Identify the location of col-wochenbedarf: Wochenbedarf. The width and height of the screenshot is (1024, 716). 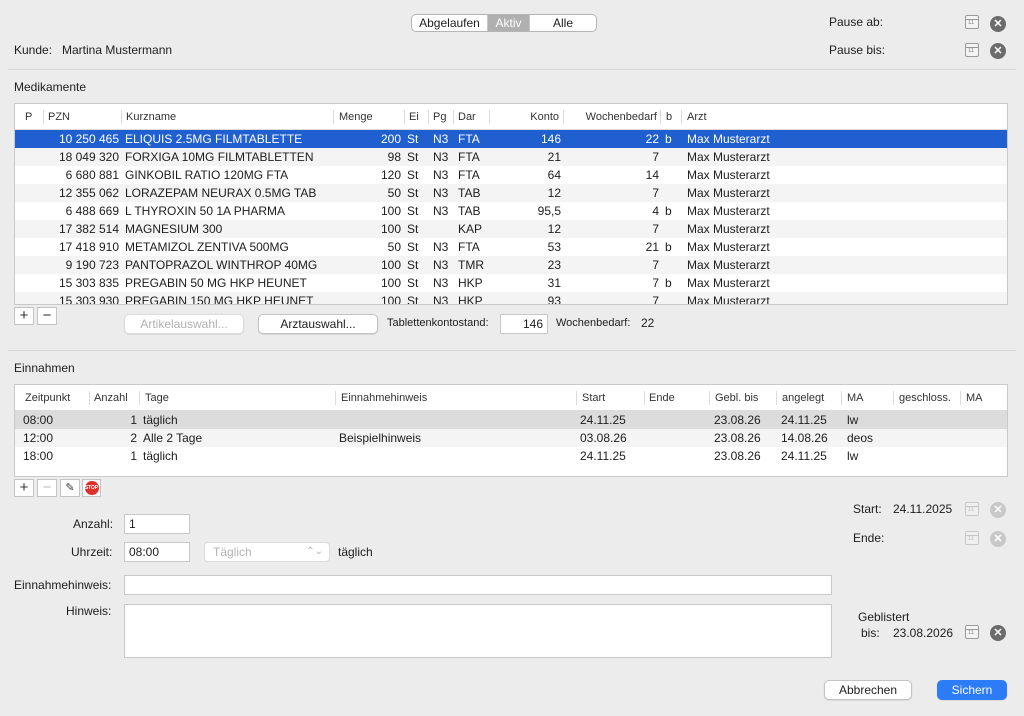
(612, 117).